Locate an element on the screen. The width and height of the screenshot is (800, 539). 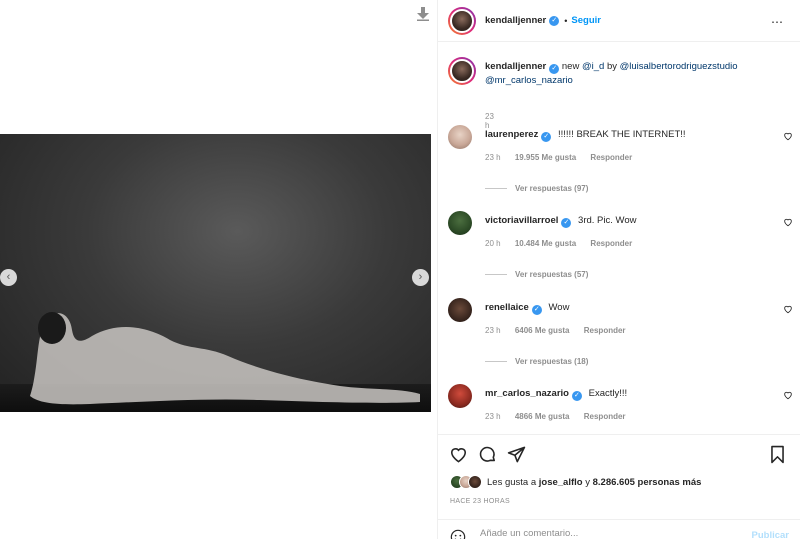
previous-photo-button: ‹ is located at coordinates (8, 277).